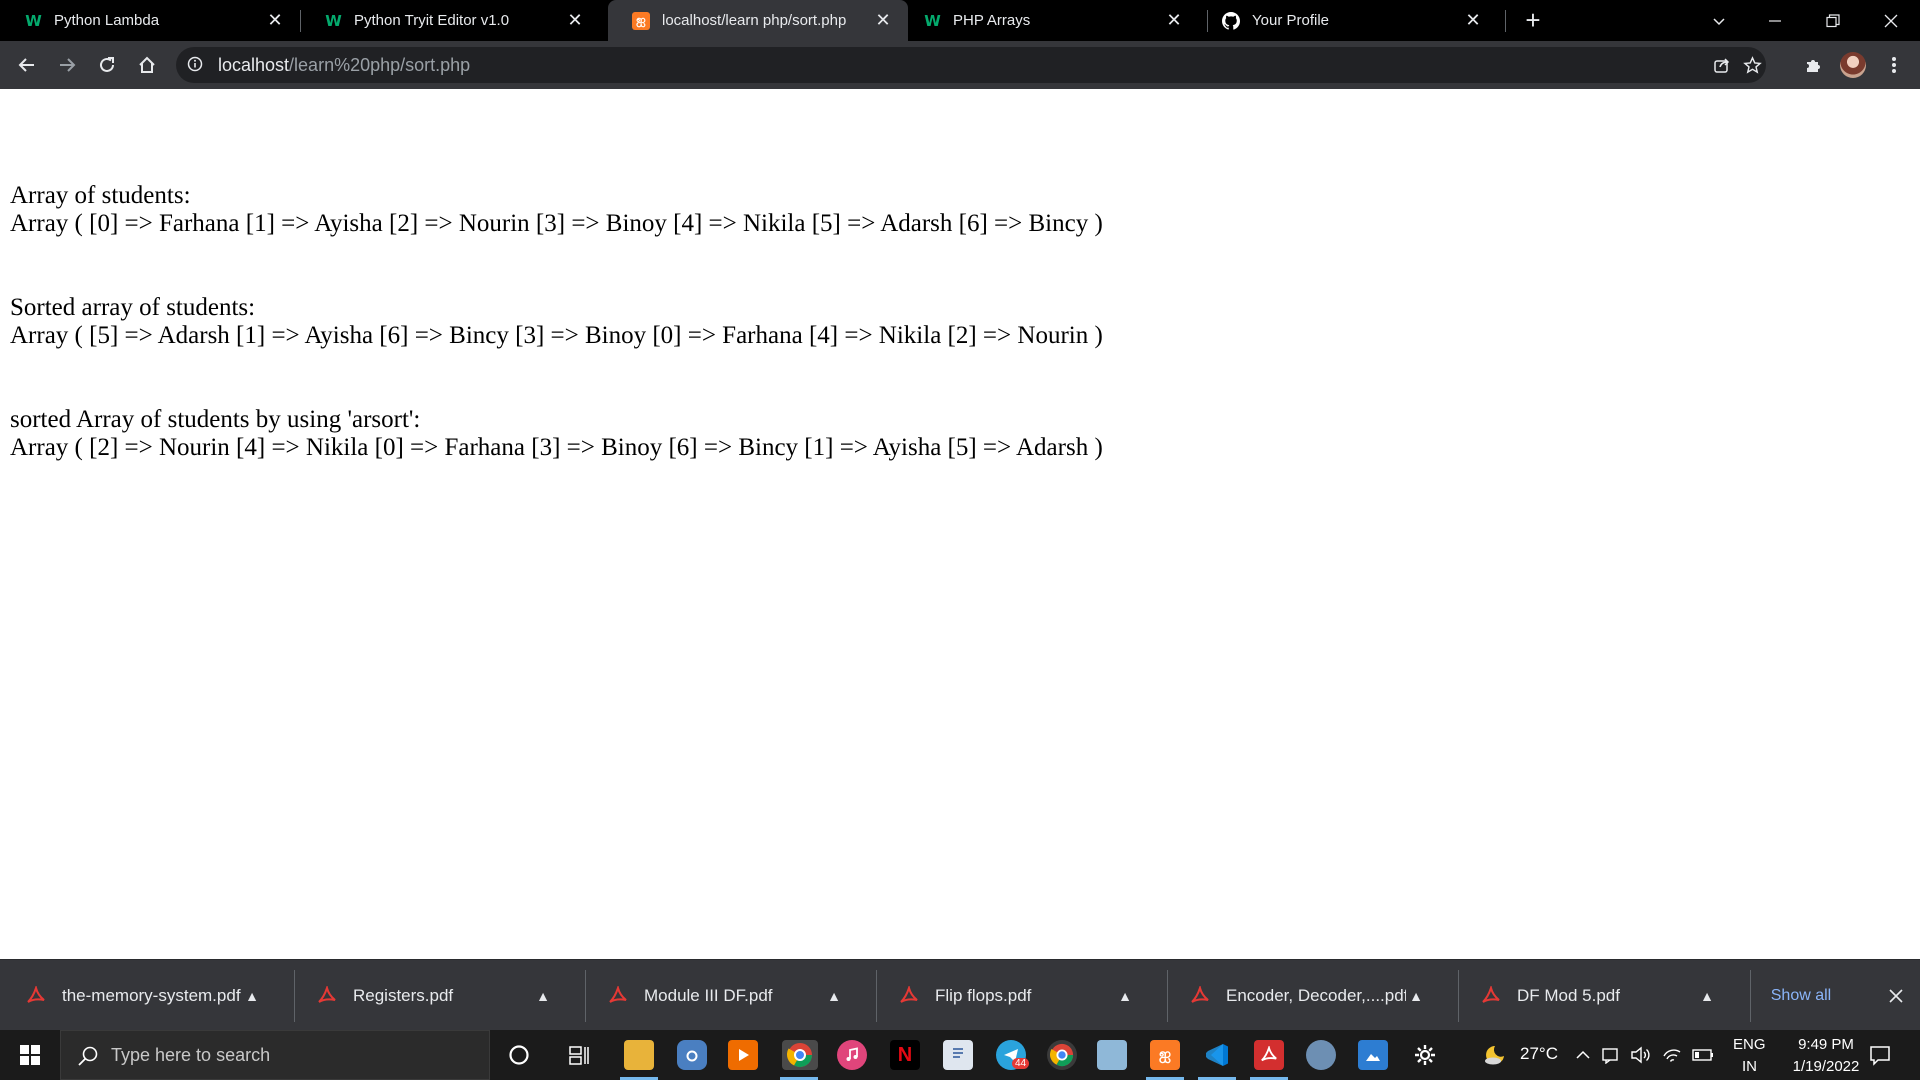  I want to click on tab-search-chevron-icon, so click(1719, 20).